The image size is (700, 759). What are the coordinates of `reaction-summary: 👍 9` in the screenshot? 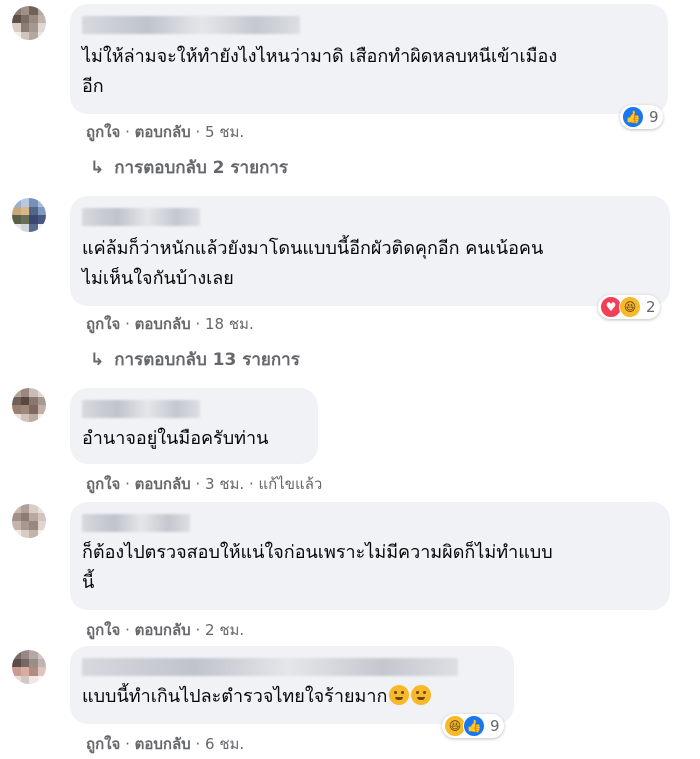 It's located at (641, 117).